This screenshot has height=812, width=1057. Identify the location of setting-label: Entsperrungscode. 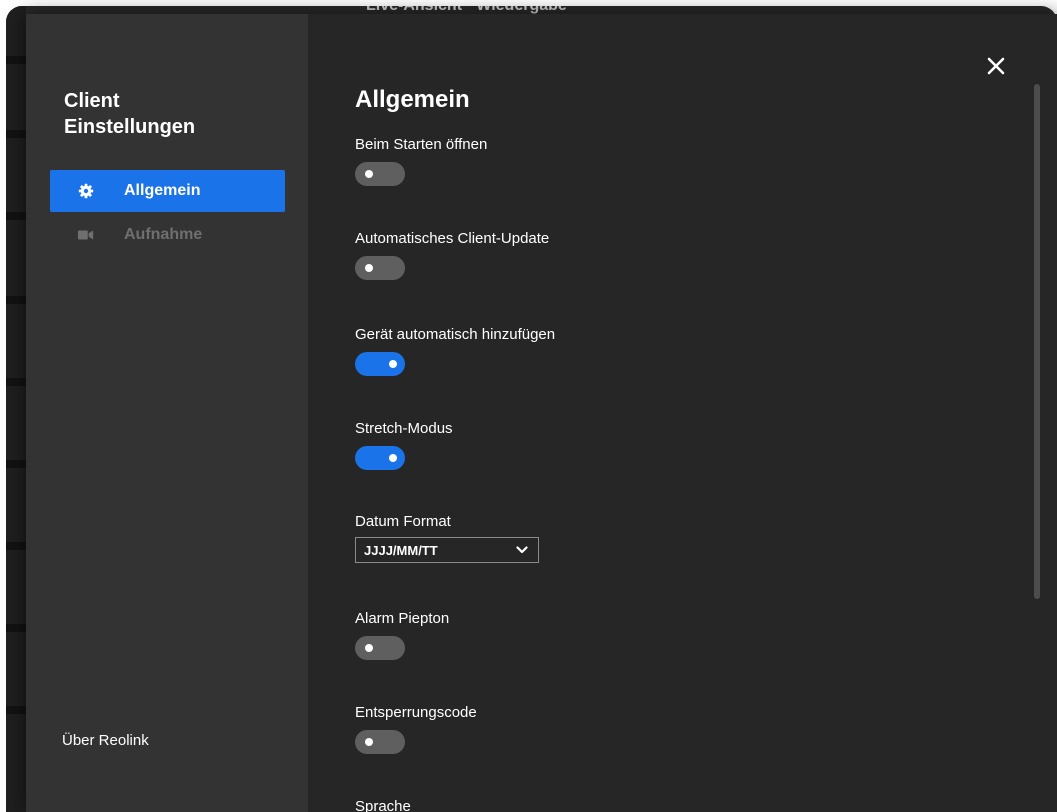
(416, 712).